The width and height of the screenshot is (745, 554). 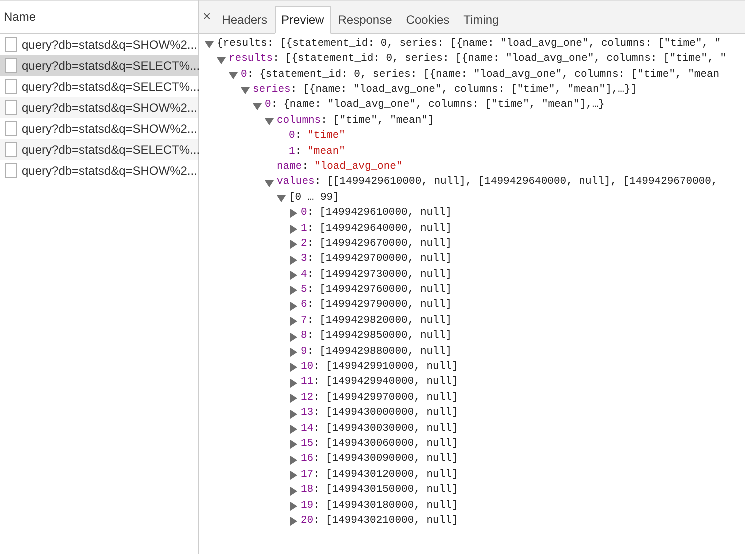 I want to click on property-value: [[1499429610000, null], [1499429640000, null], [1499429670000,, so click(x=522, y=182).